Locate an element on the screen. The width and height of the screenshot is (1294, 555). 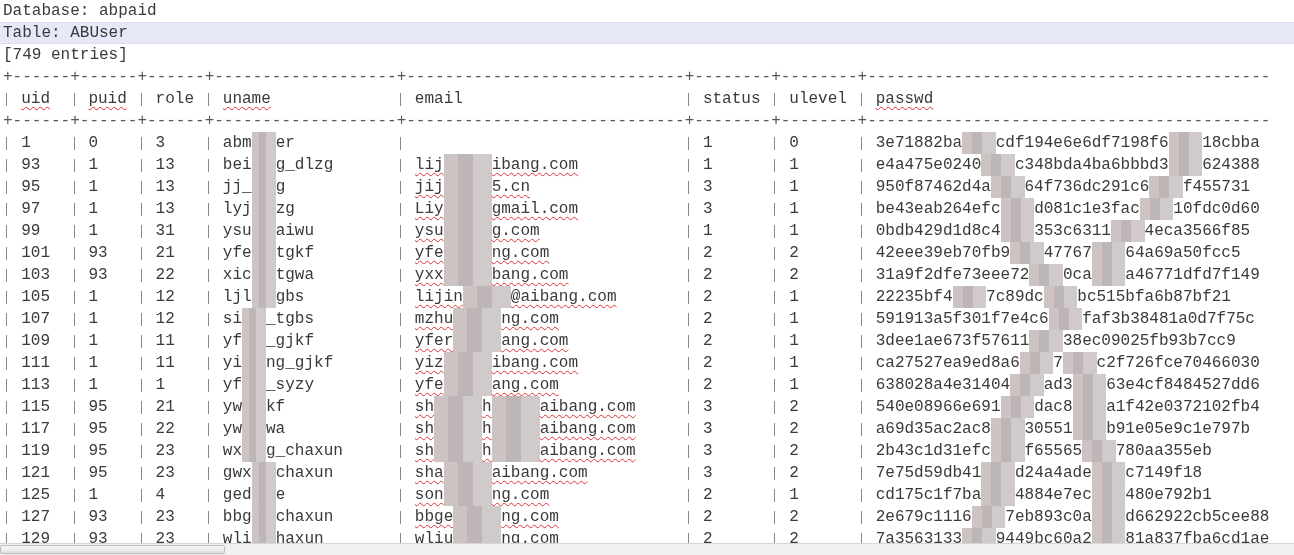
table-cell-text: _gjkf is located at coordinates (290, 341).